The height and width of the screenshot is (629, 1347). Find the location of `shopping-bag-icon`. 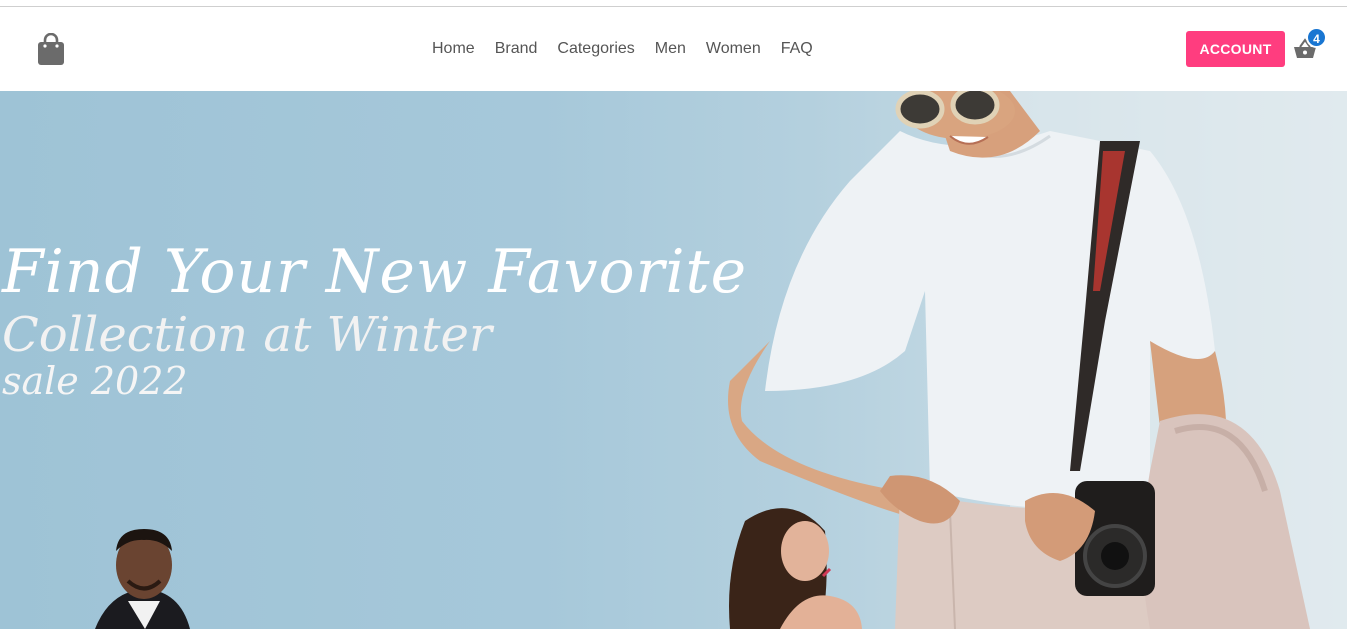

shopping-bag-icon is located at coordinates (51, 49).